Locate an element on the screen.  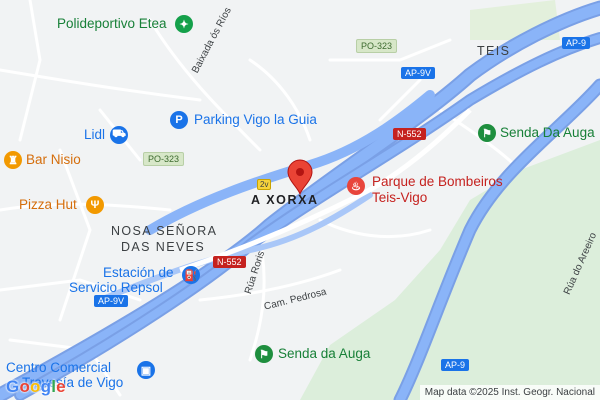
poi-label-parking: Parking Vigo la Guia is located at coordinates (255, 120).